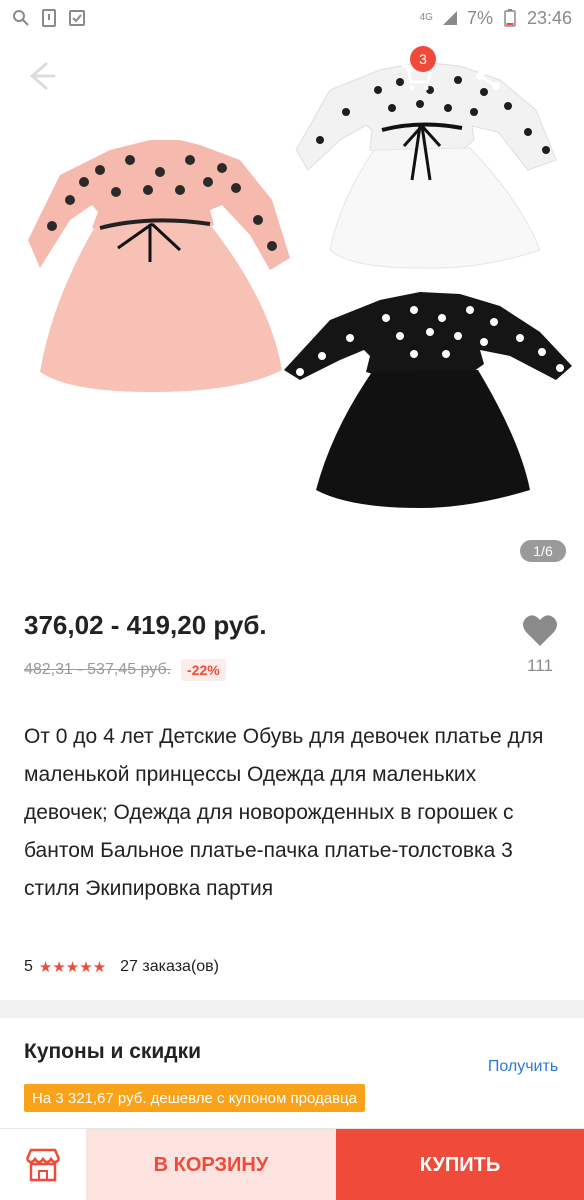 This screenshot has width=584, height=1200. Describe the element at coordinates (145, 625) in the screenshot. I see `price-range: 376,02 - 419,20 руб.` at that location.